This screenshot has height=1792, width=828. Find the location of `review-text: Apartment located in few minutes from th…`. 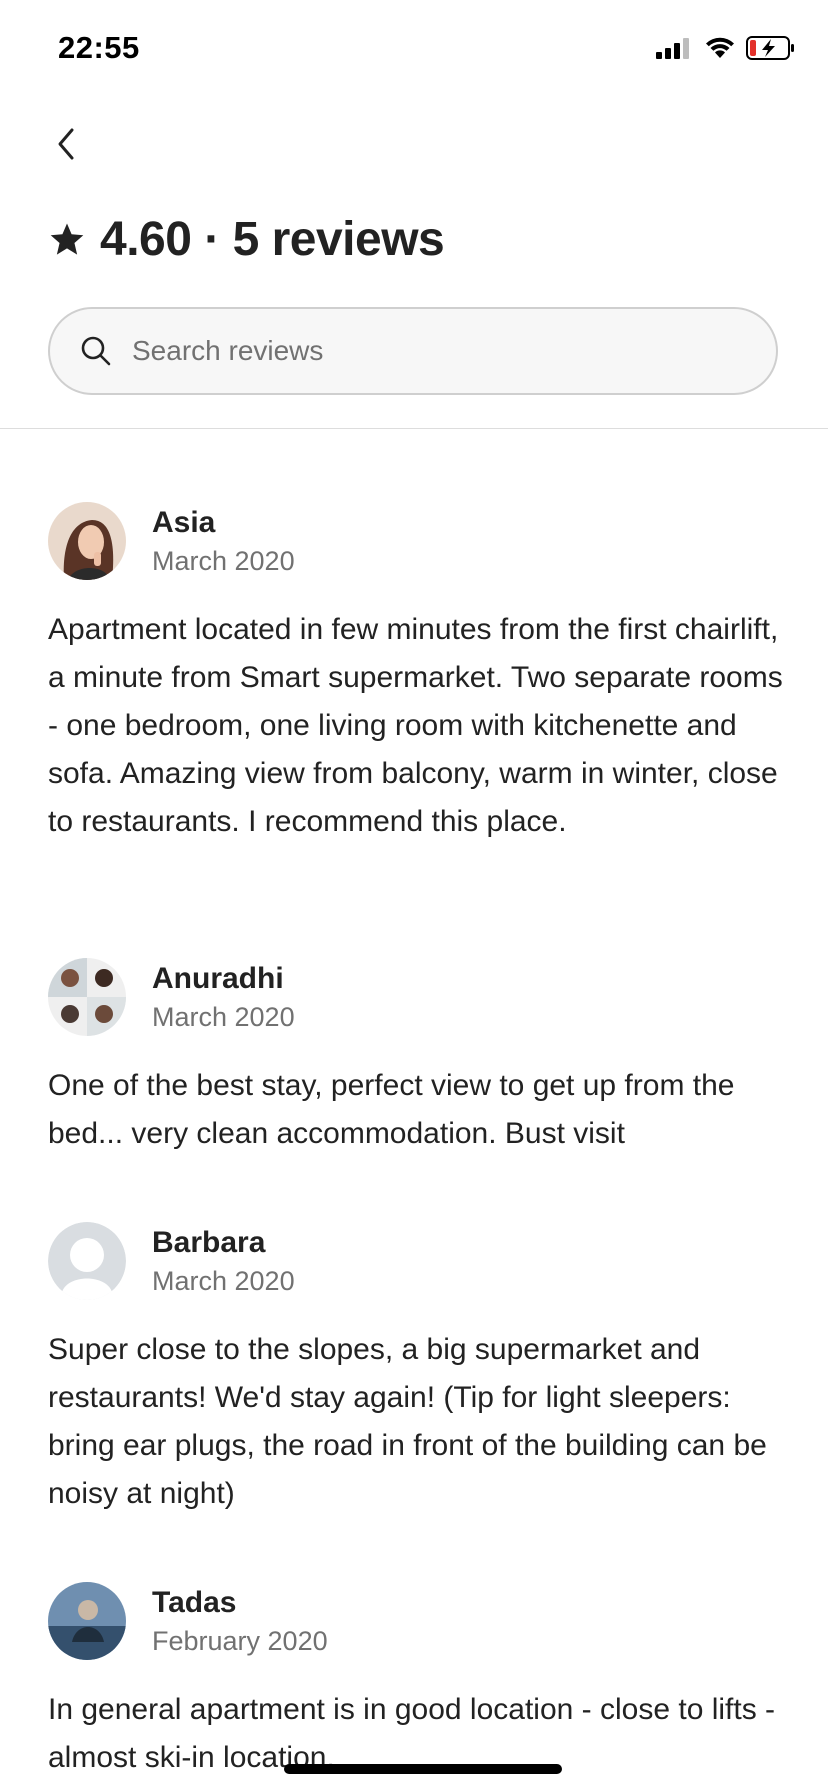

review-text: Apartment located in few minutes from th… is located at coordinates (415, 725).